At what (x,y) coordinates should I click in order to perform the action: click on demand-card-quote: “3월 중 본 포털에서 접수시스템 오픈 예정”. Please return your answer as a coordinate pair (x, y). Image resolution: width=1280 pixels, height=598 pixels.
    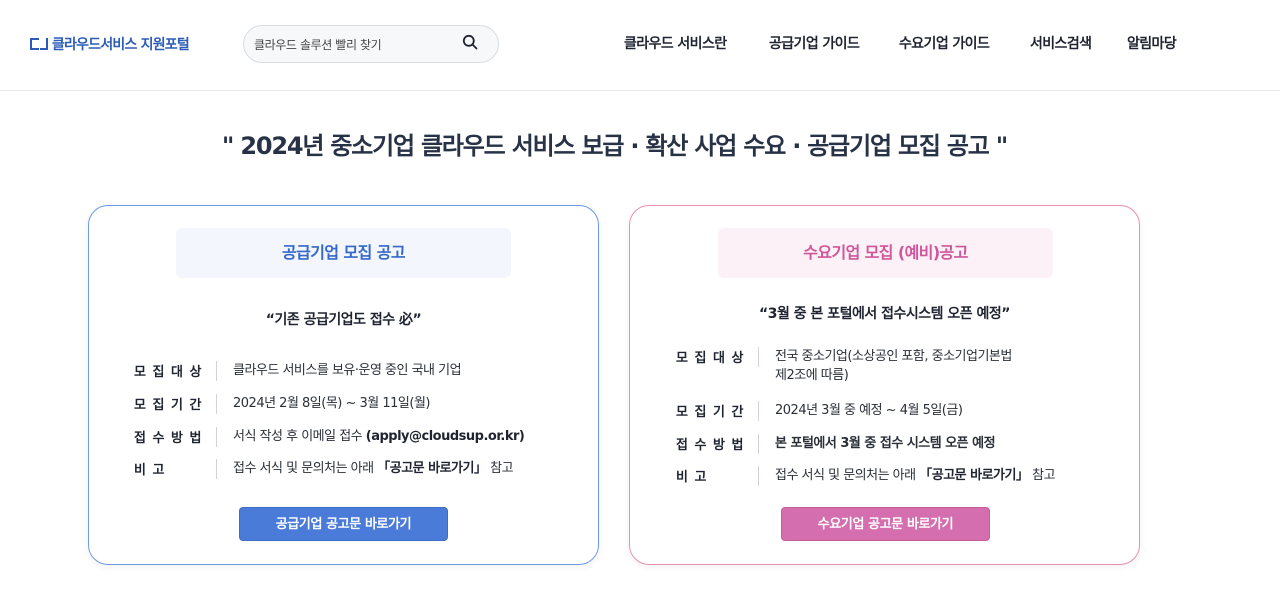
    Looking at the image, I should click on (884, 314).